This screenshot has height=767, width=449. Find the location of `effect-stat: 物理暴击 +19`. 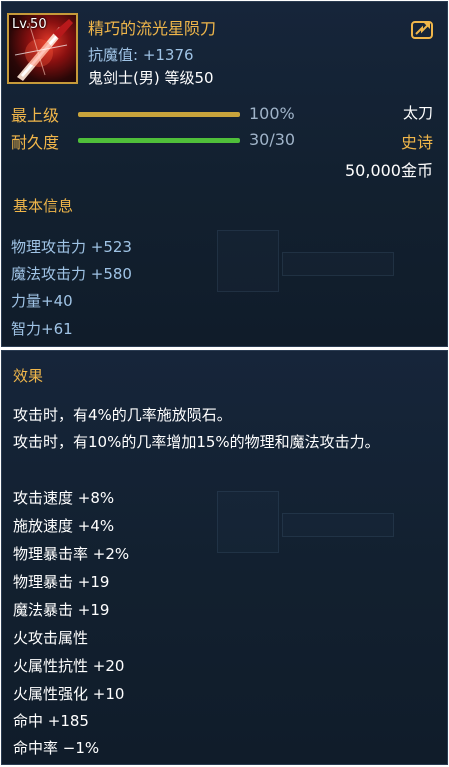

effect-stat: 物理暴击 +19 is located at coordinates (61, 582).